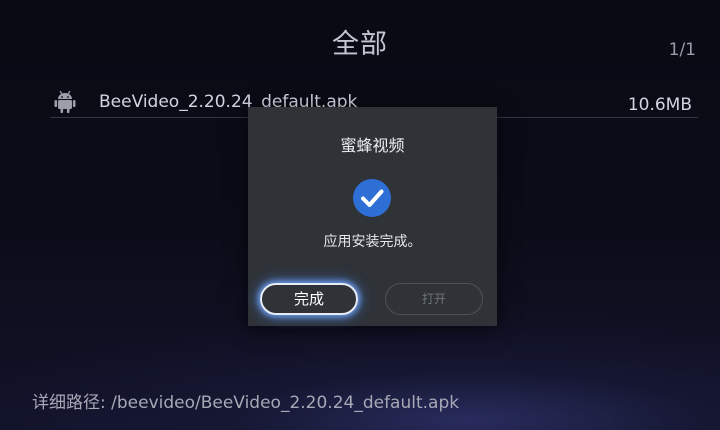 This screenshot has width=720, height=430. Describe the element at coordinates (372, 198) in the screenshot. I see `check-circle-icon` at that location.